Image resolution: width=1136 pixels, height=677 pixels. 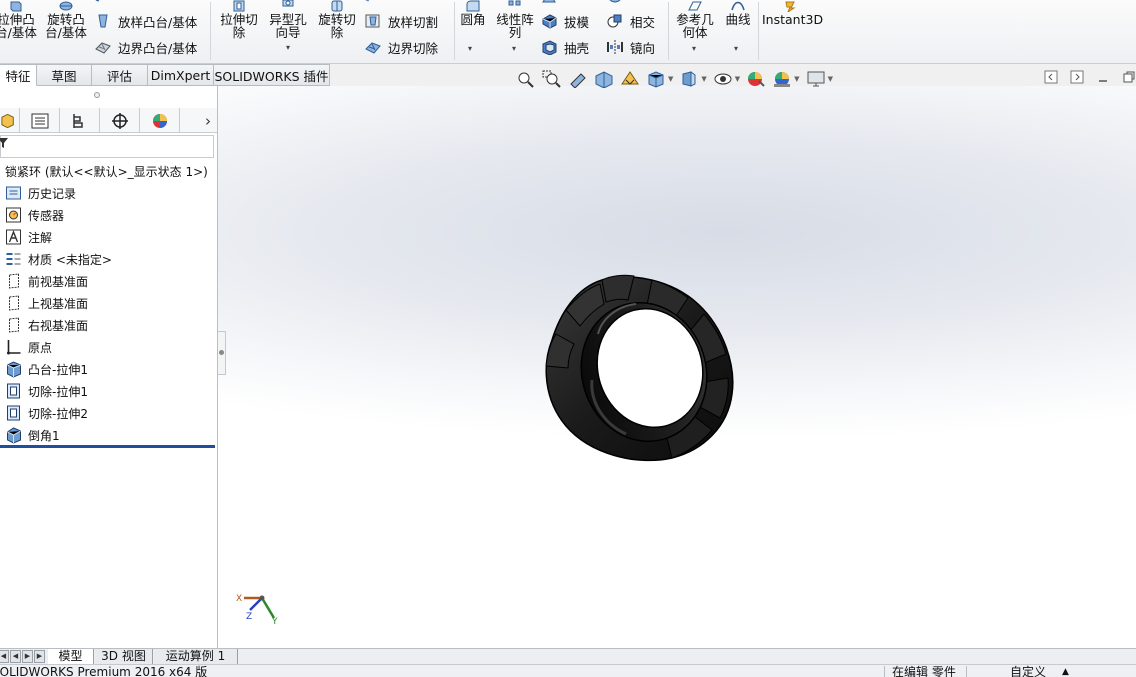 What do you see at coordinates (198, 120) in the screenshot?
I see `chevron-right-icon: ›` at bounding box center [198, 120].